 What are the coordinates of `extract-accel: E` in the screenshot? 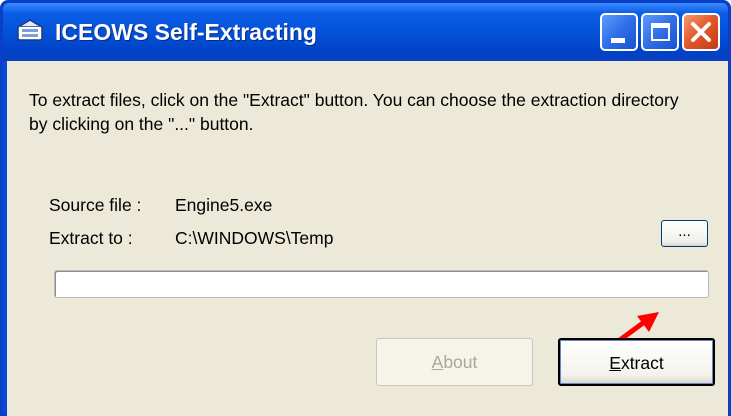 It's located at (615, 363).